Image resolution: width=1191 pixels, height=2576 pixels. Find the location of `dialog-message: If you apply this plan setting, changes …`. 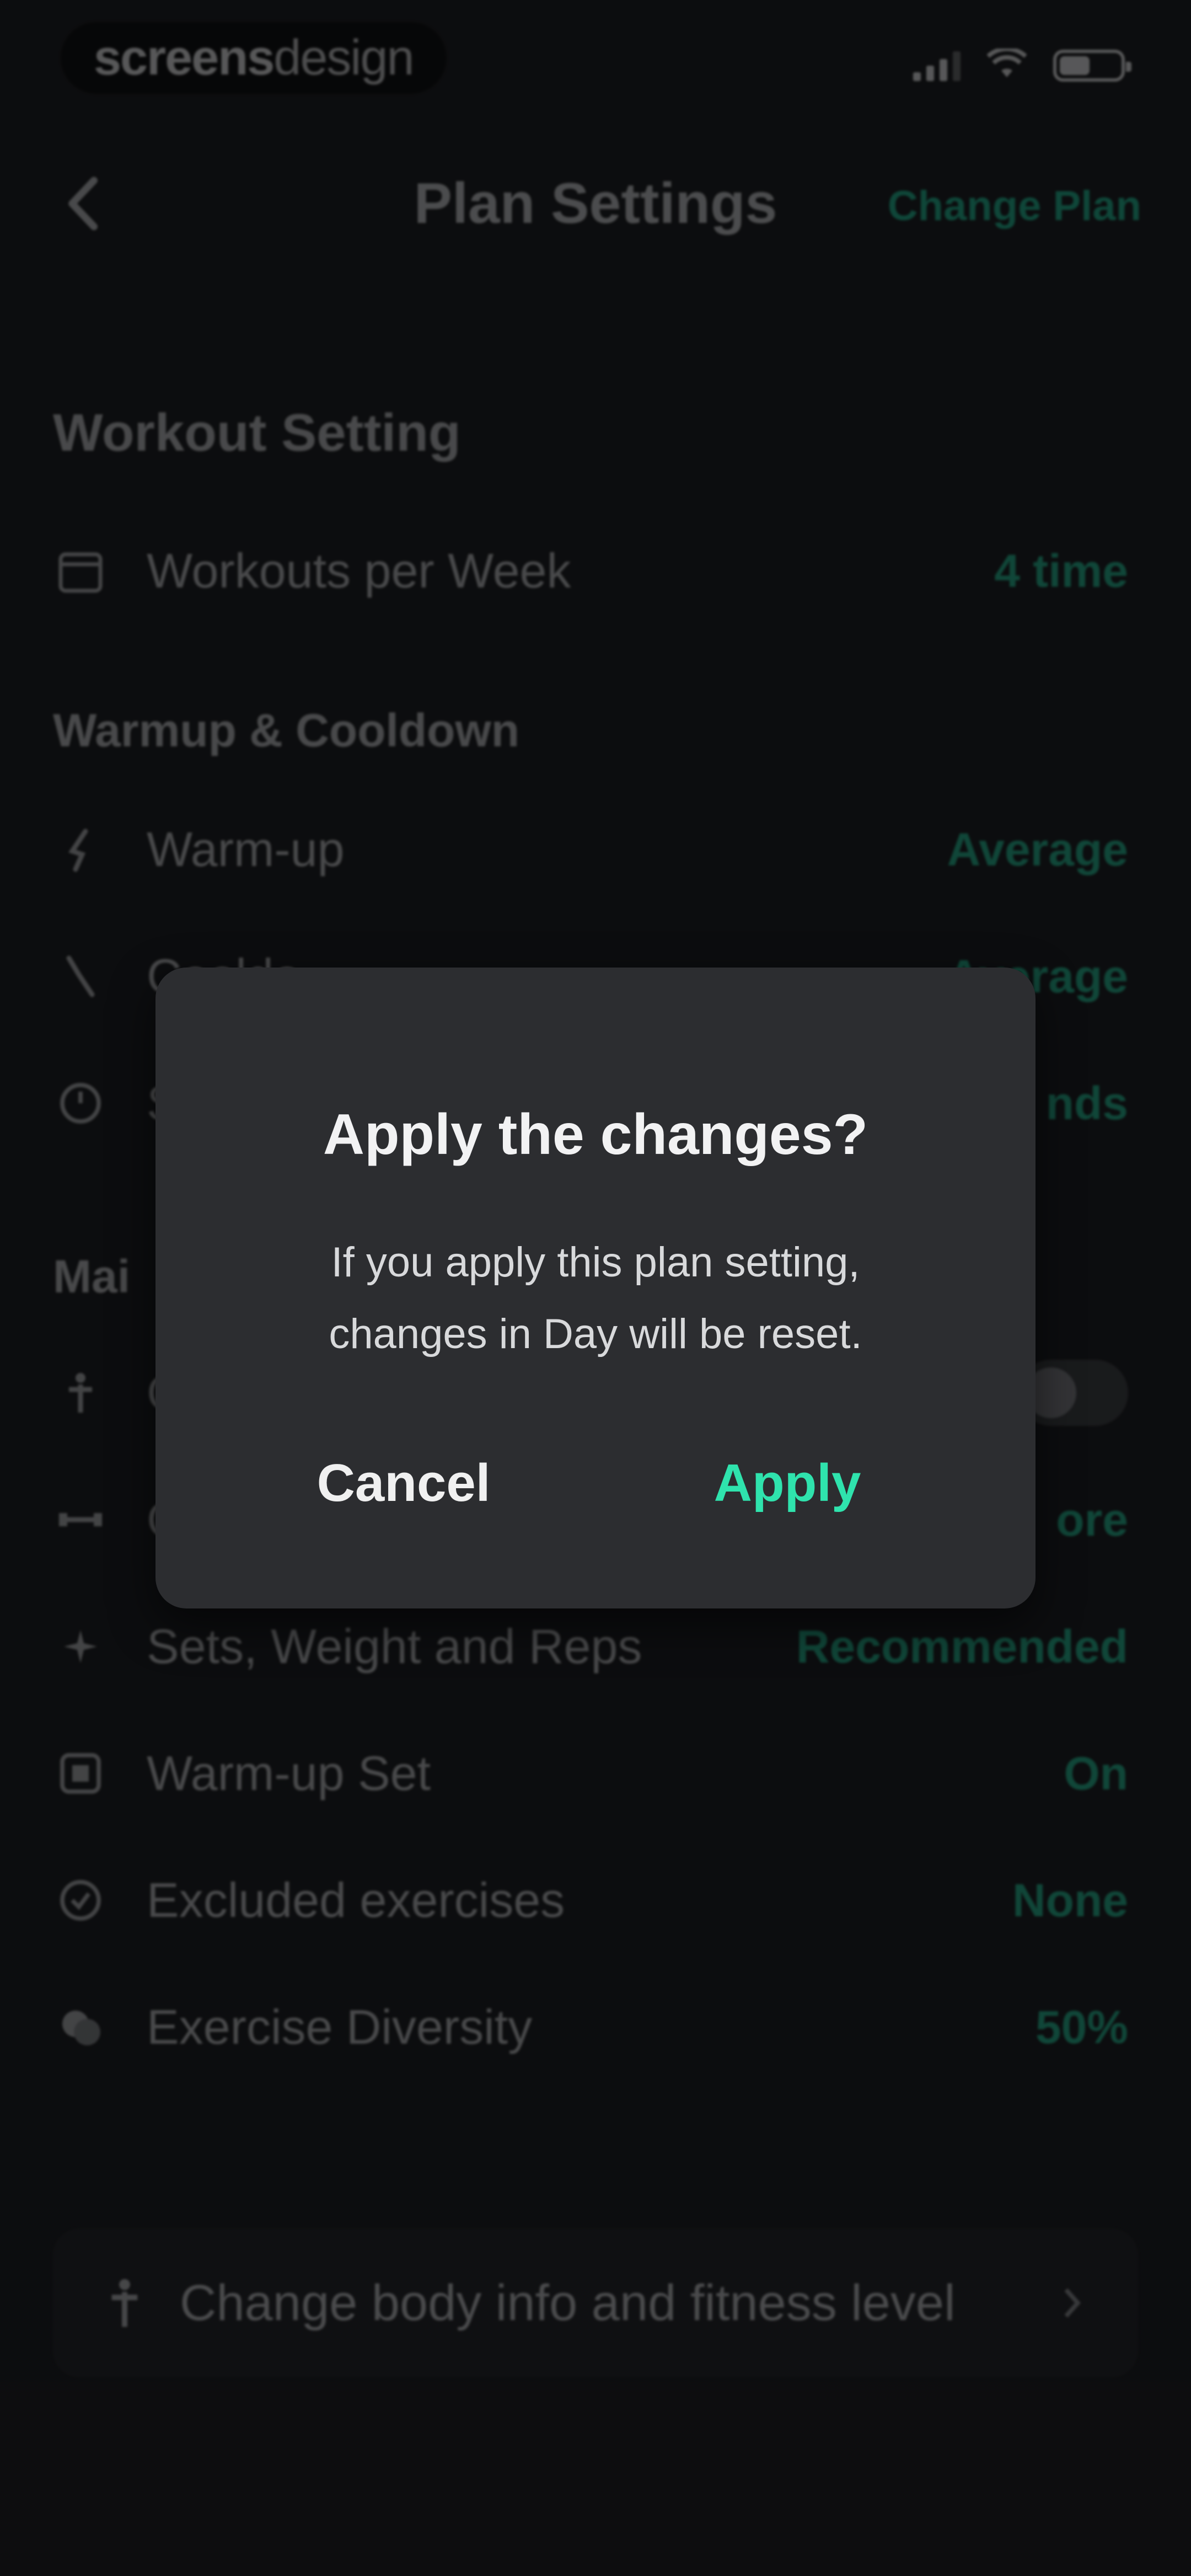

dialog-message: If you apply this plan setting, changes … is located at coordinates (595, 1298).